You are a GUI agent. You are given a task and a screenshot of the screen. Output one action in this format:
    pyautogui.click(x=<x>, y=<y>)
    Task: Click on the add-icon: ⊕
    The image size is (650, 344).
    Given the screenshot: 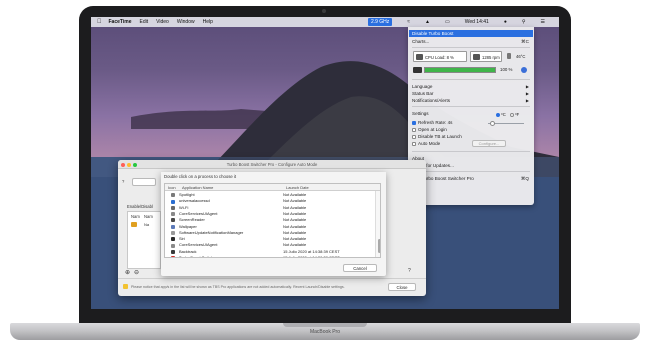 What is the action you would take?
    pyautogui.click(x=127, y=272)
    